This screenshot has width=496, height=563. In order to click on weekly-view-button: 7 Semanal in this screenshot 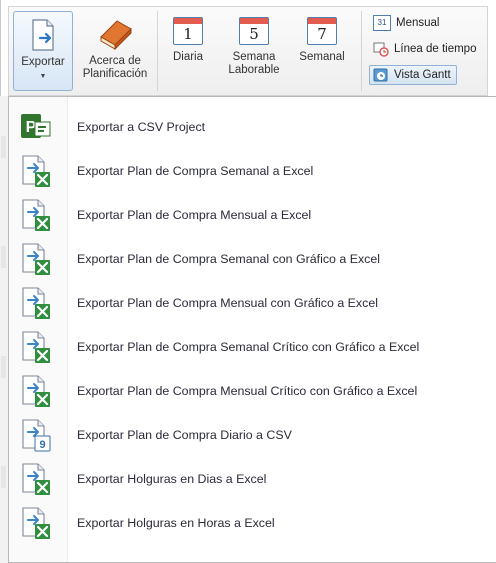, I will do `click(322, 51)`.